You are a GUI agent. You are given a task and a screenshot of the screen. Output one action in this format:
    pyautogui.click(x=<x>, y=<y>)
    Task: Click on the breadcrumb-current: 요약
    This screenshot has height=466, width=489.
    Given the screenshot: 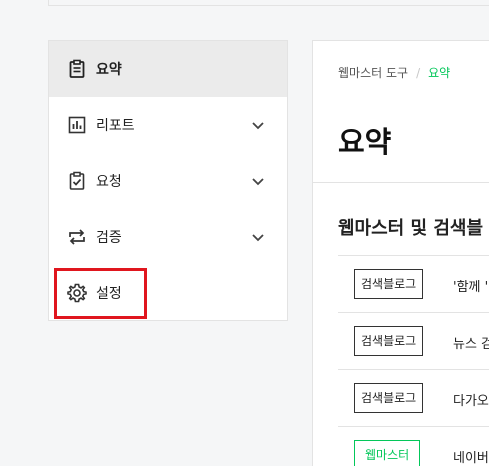 What is the action you would take?
    pyautogui.click(x=439, y=73)
    